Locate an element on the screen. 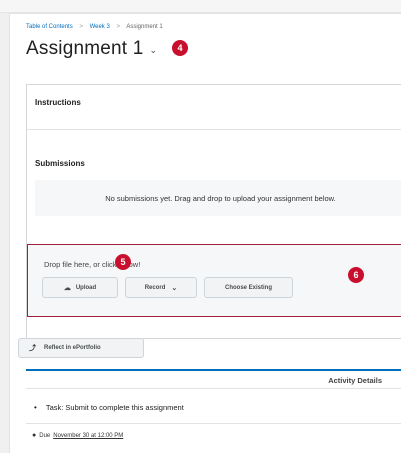  annotation-badge-4: 4 is located at coordinates (180, 48).